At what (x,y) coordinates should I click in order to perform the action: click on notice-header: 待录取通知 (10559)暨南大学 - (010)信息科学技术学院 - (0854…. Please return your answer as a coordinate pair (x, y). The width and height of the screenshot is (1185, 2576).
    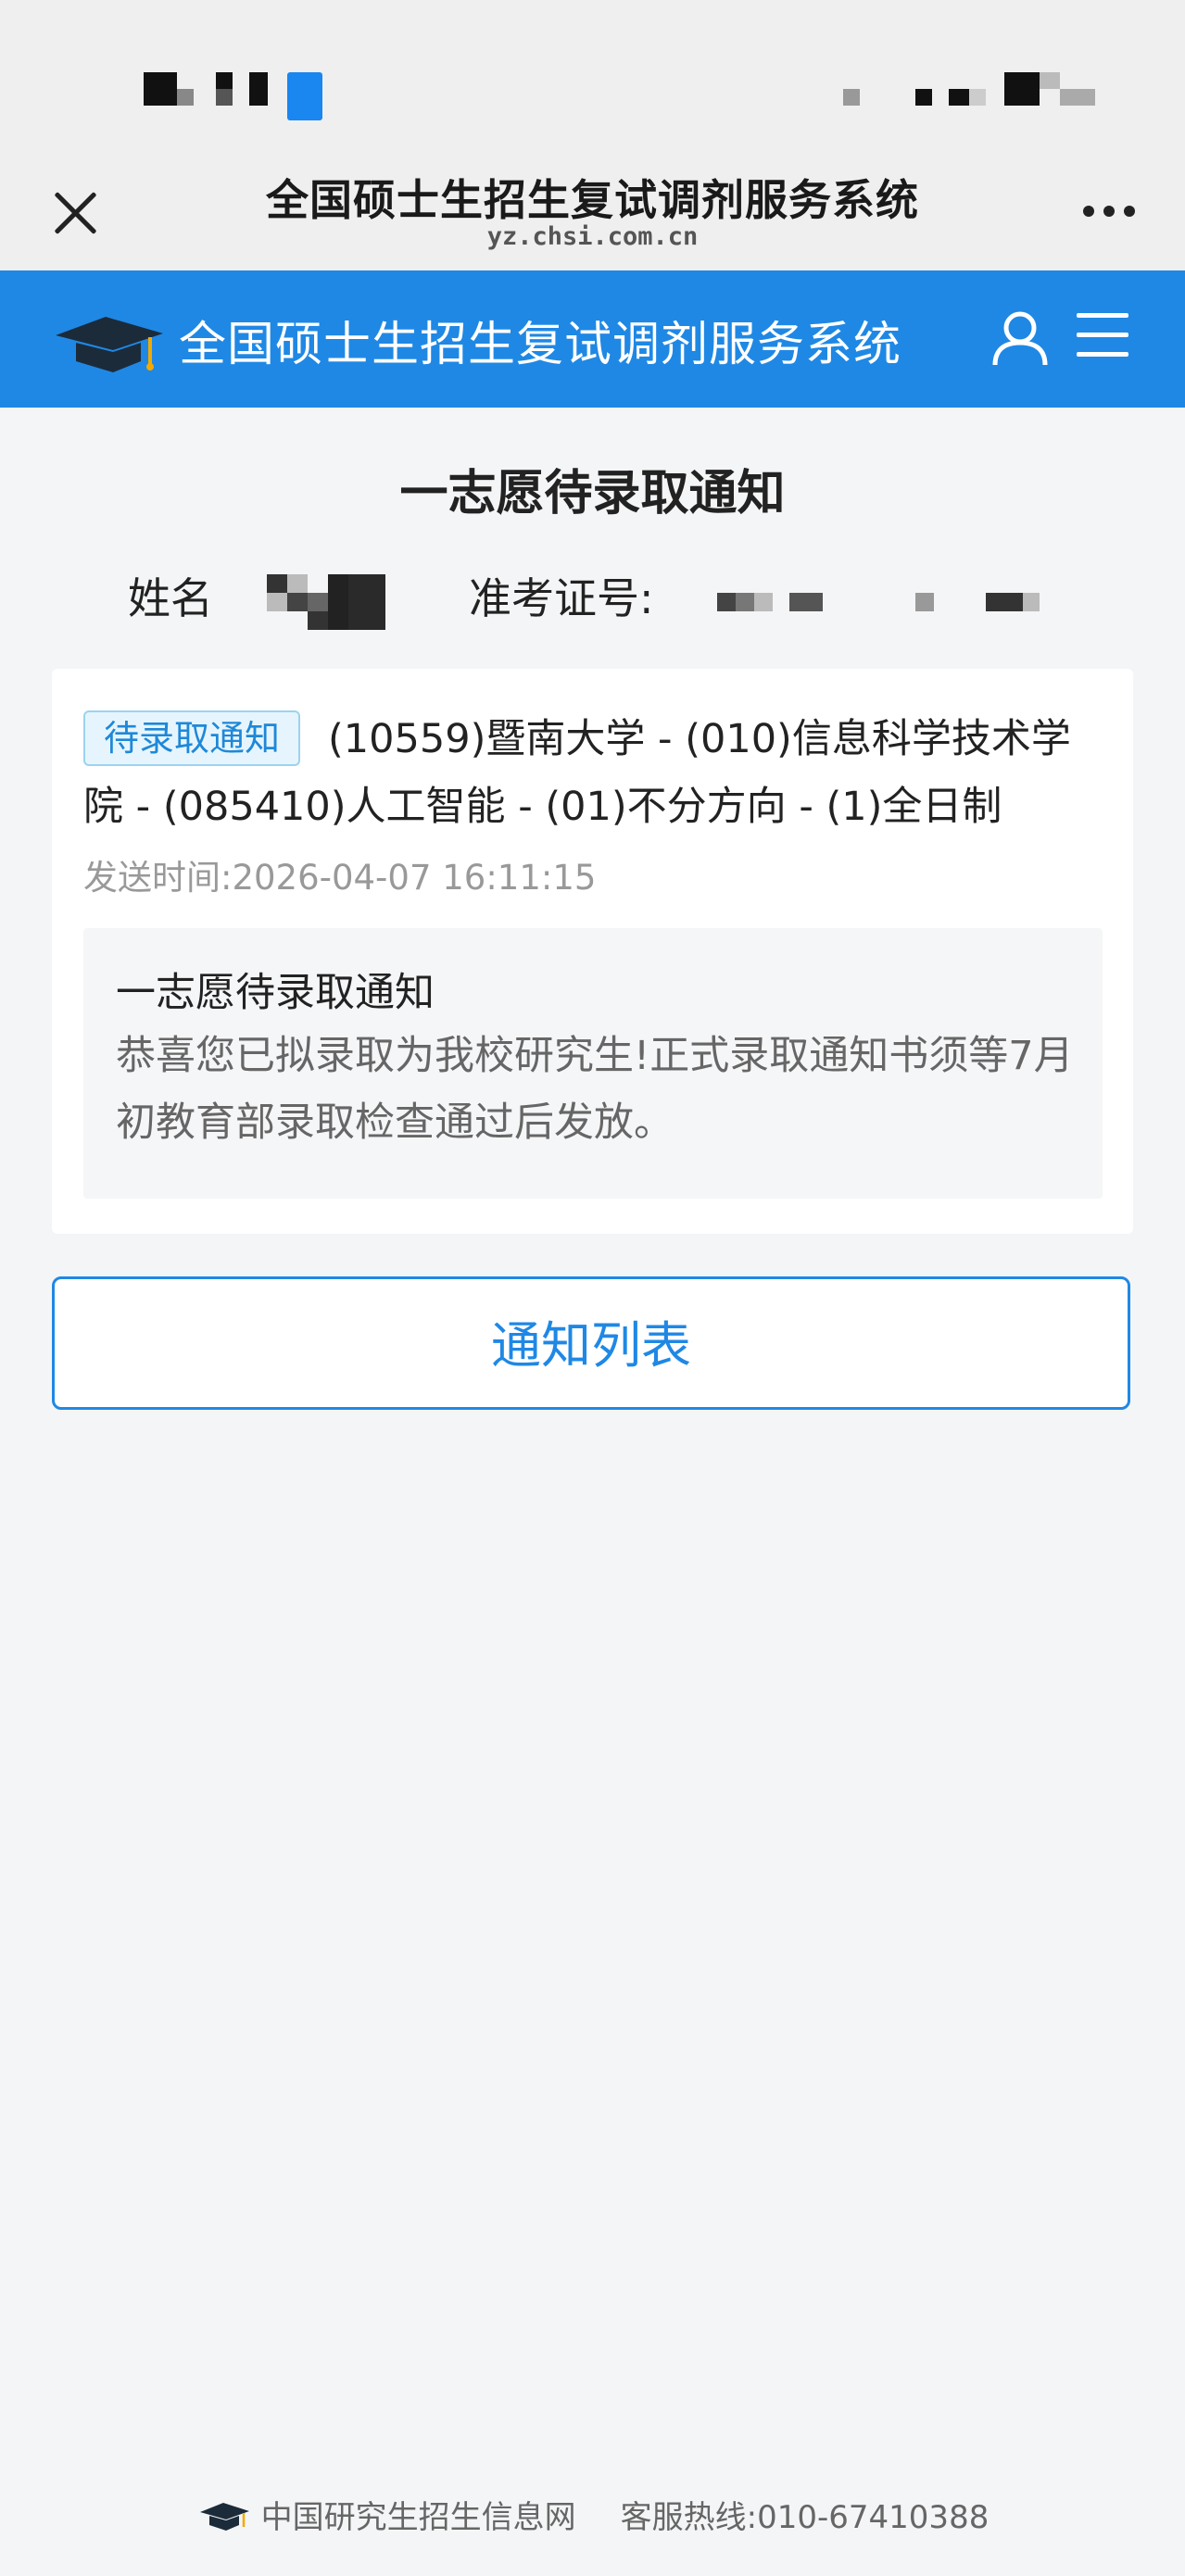
    Looking at the image, I should click on (593, 773).